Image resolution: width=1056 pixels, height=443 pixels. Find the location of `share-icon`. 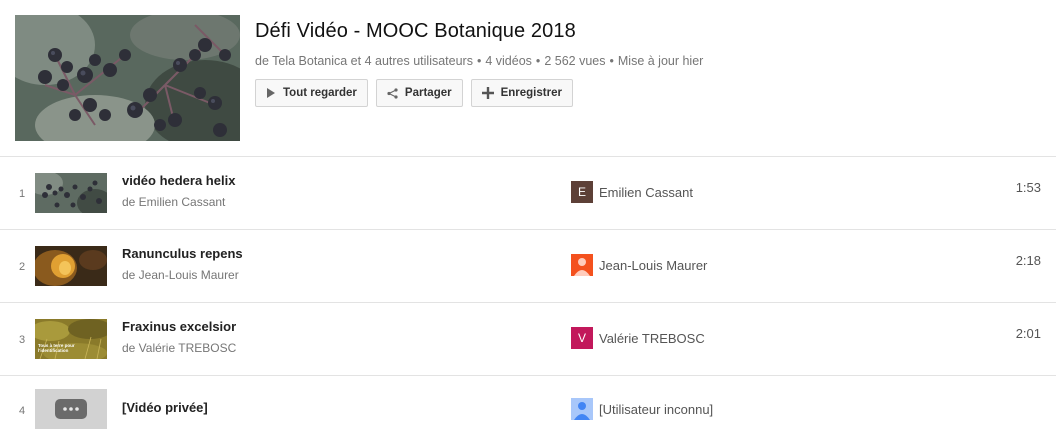

share-icon is located at coordinates (392, 93).